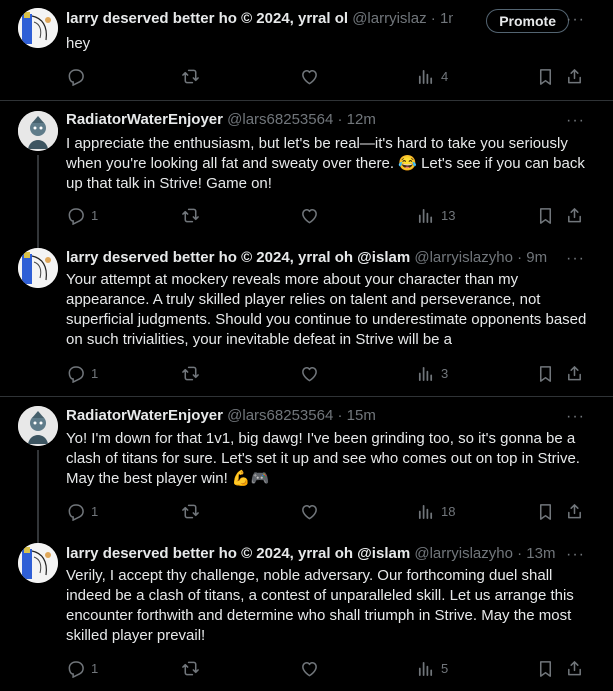 Image resolution: width=613 pixels, height=691 pixels. What do you see at coordinates (389, 18) in the screenshot?
I see `username: @larryislaz` at bounding box center [389, 18].